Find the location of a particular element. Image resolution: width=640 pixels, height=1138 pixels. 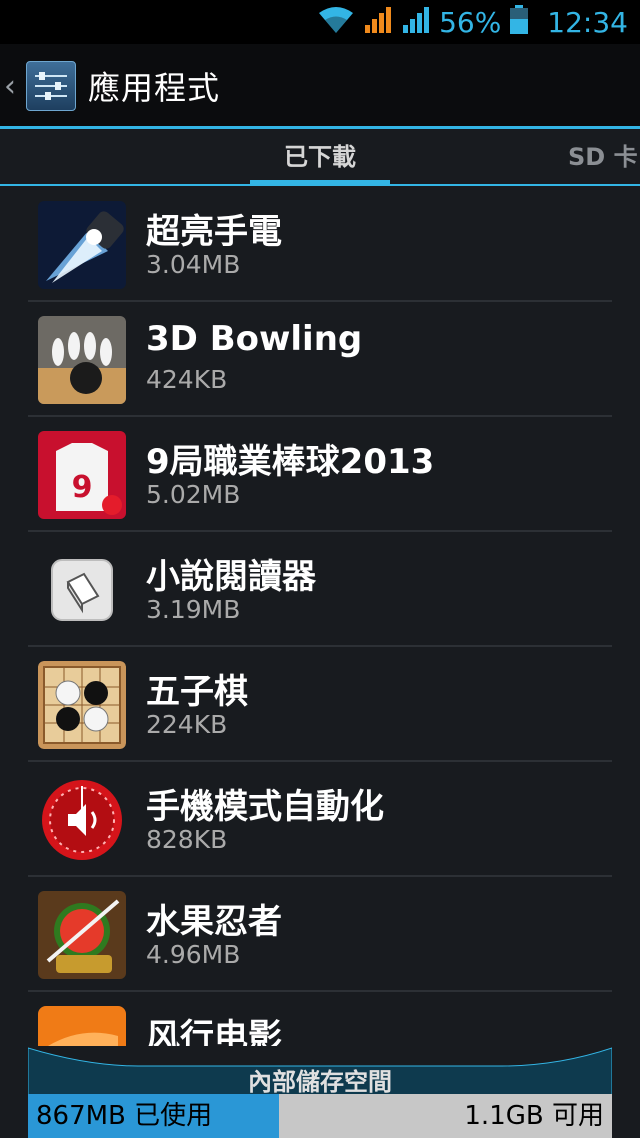

app-name: 手機模式自動化 is located at coordinates (265, 807).